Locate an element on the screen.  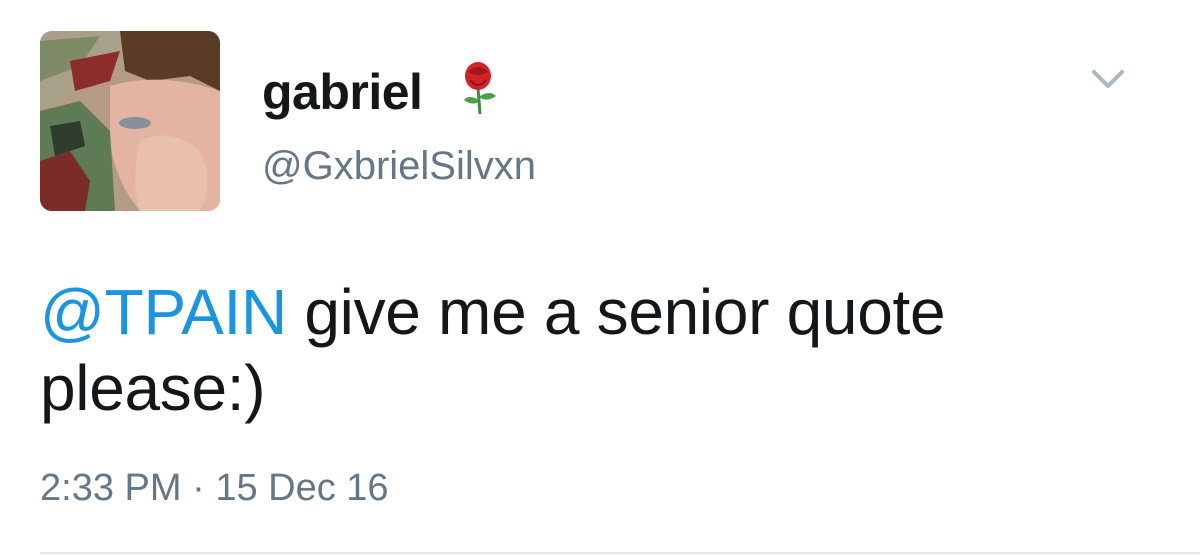
display-name: gabriel is located at coordinates (342, 92).